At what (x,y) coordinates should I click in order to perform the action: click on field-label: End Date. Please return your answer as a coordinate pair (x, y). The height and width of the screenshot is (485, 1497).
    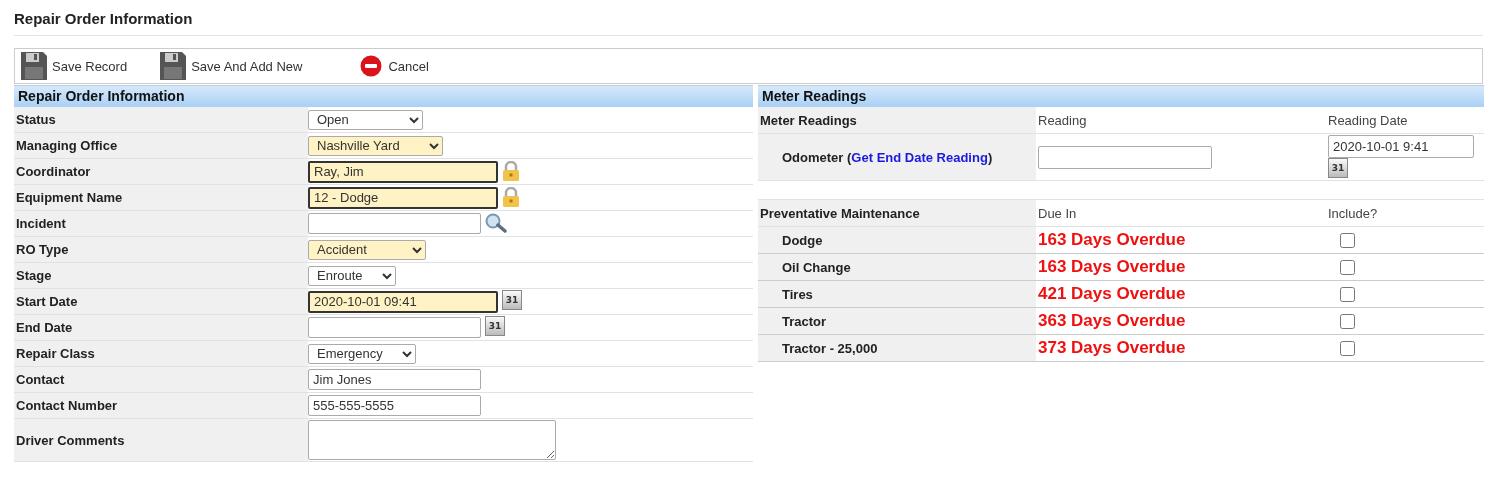
    Looking at the image, I should click on (161, 327).